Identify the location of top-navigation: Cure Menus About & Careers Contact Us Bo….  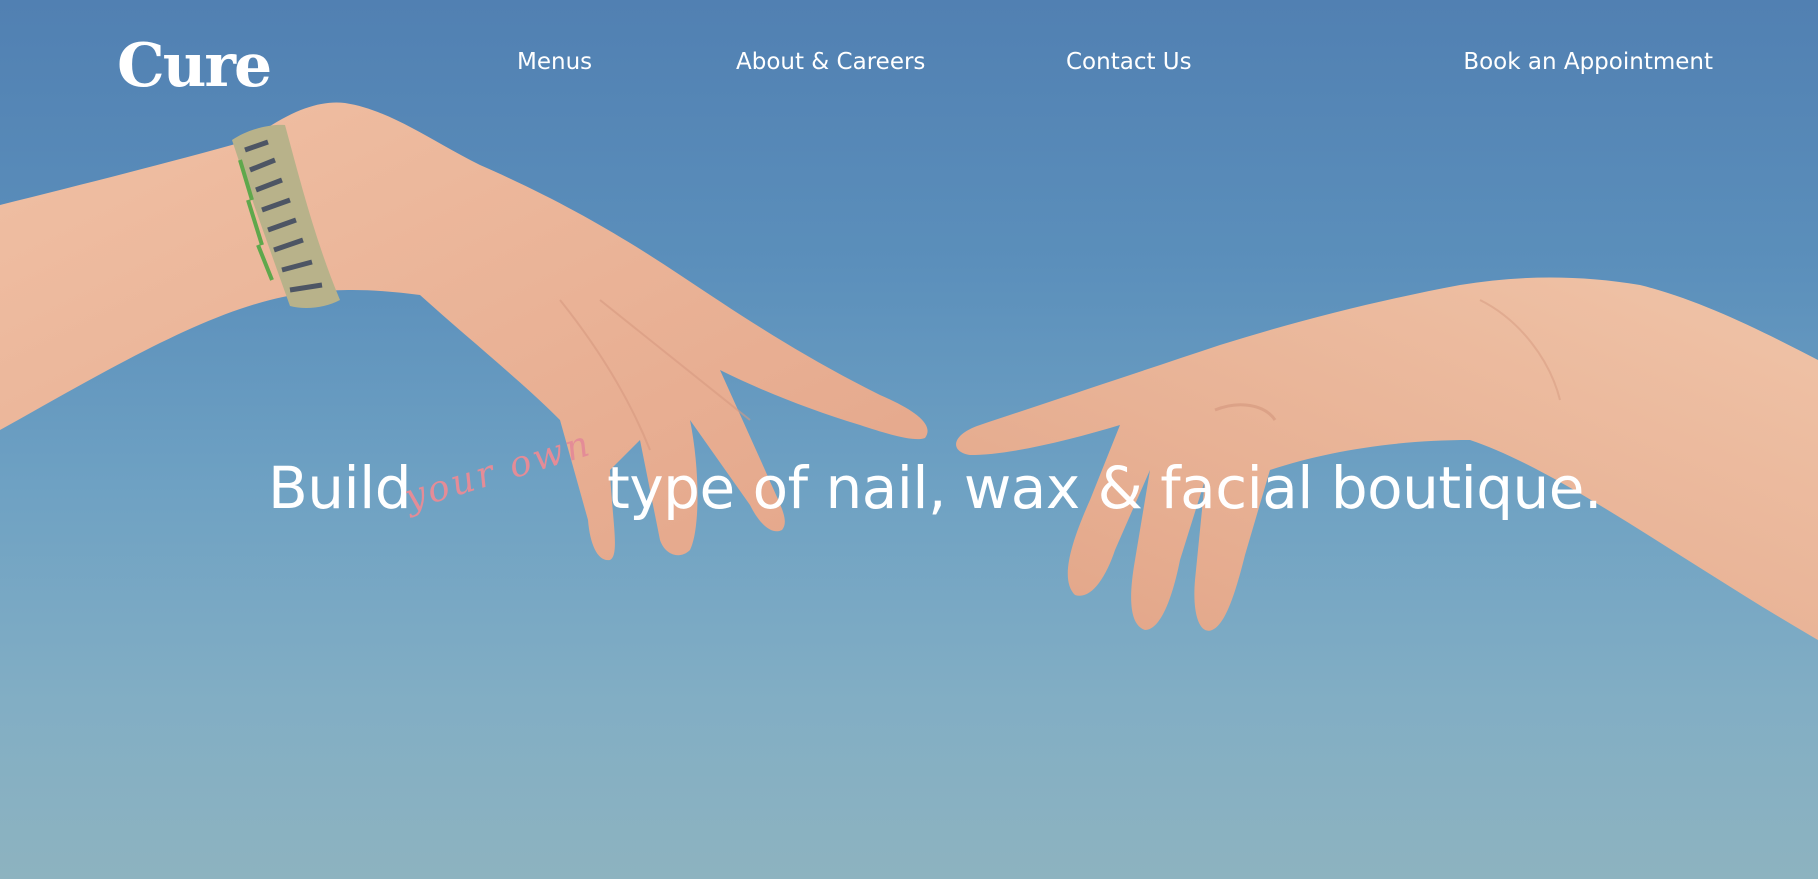
(909, 65).